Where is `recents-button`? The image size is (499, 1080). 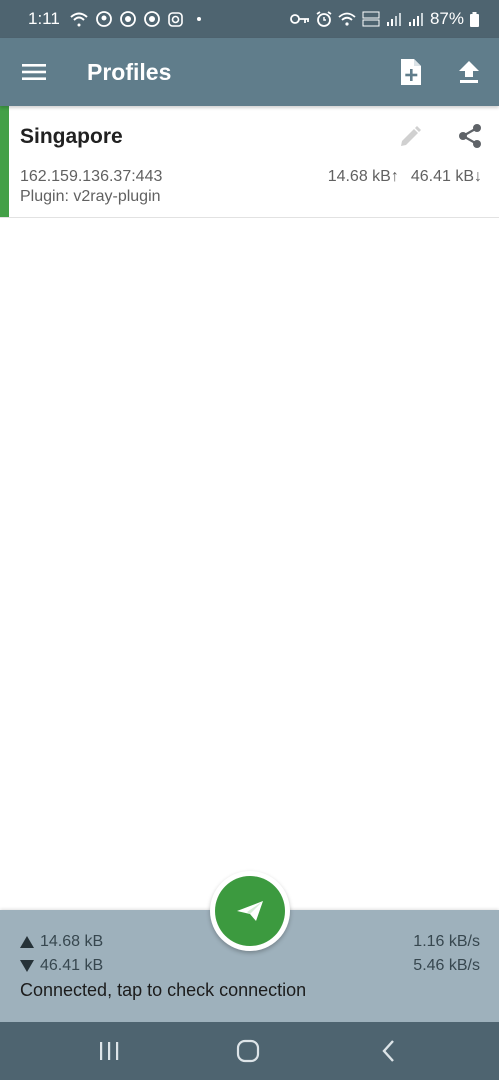
recents-button is located at coordinates (109, 1051).